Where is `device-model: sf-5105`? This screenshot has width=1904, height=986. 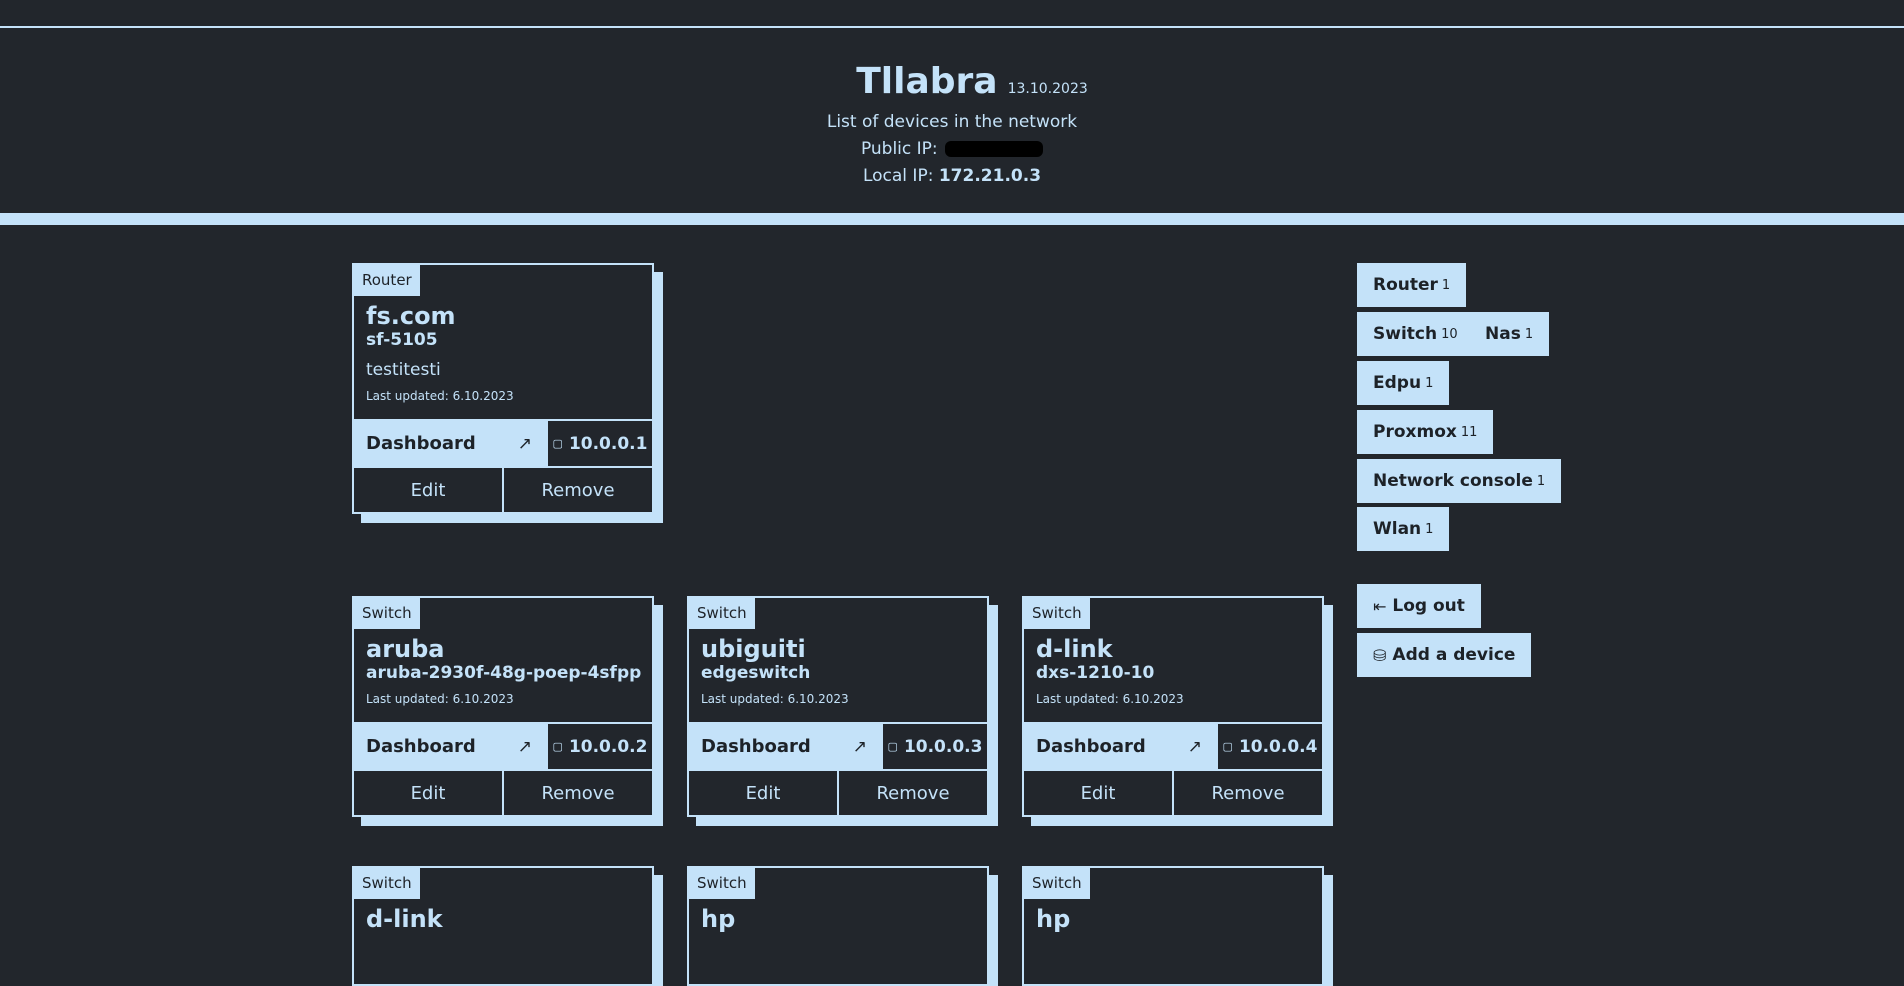 device-model: sf-5105 is located at coordinates (402, 340).